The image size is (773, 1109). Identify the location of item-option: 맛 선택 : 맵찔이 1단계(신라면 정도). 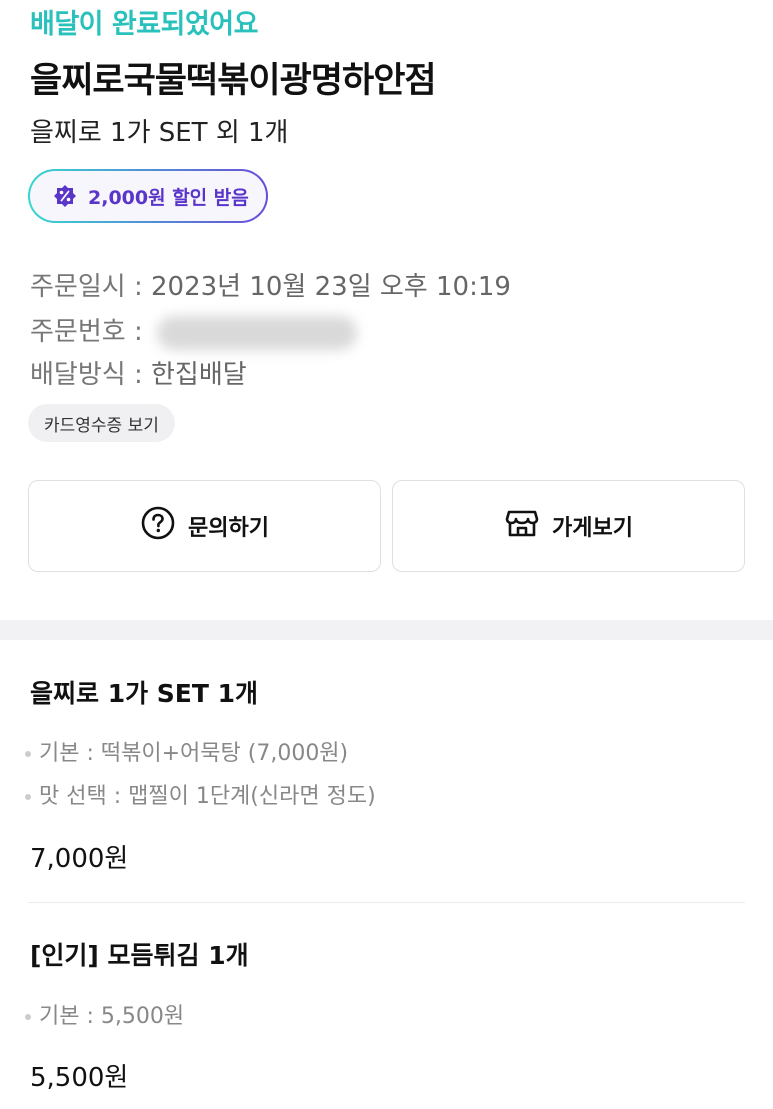
(200, 794).